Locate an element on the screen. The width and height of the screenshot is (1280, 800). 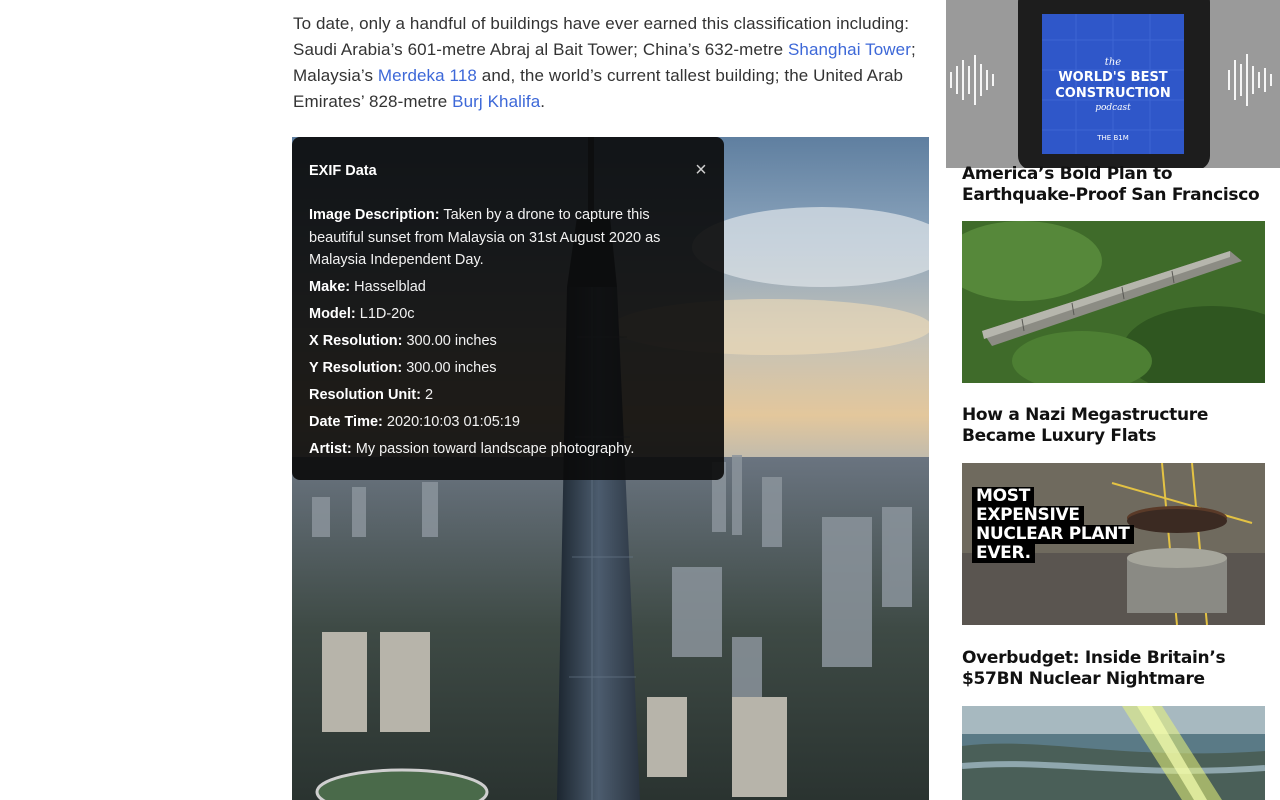
shanghai-tower-link: Shanghai Tower is located at coordinates (849, 49).